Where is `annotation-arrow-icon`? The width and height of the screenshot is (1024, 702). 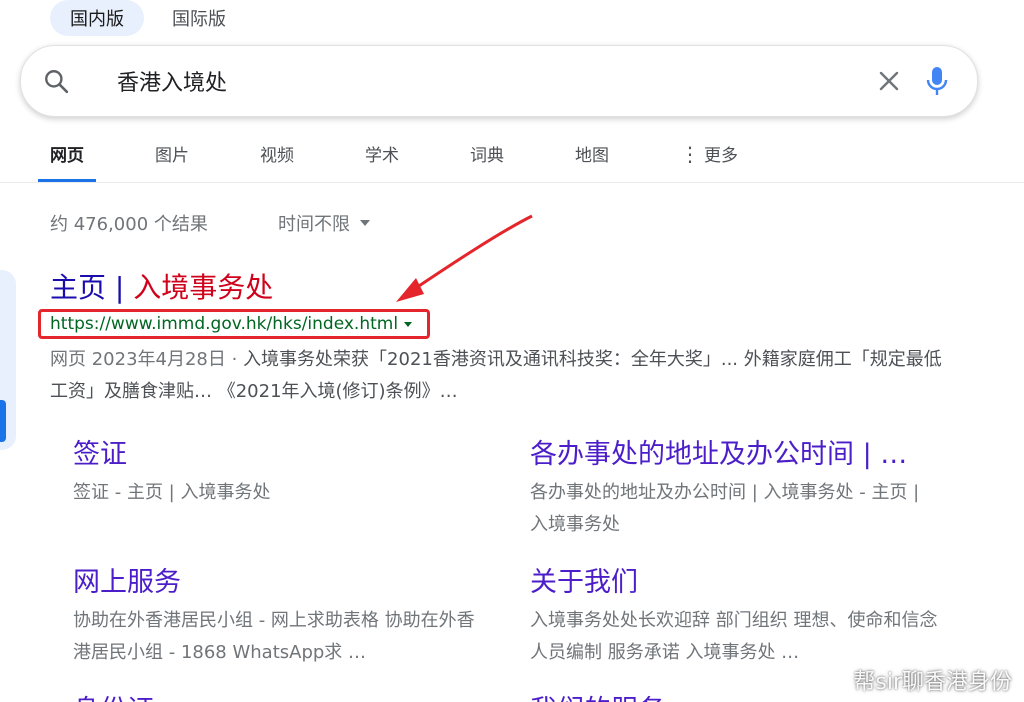
annotation-arrow-icon is located at coordinates (464, 258).